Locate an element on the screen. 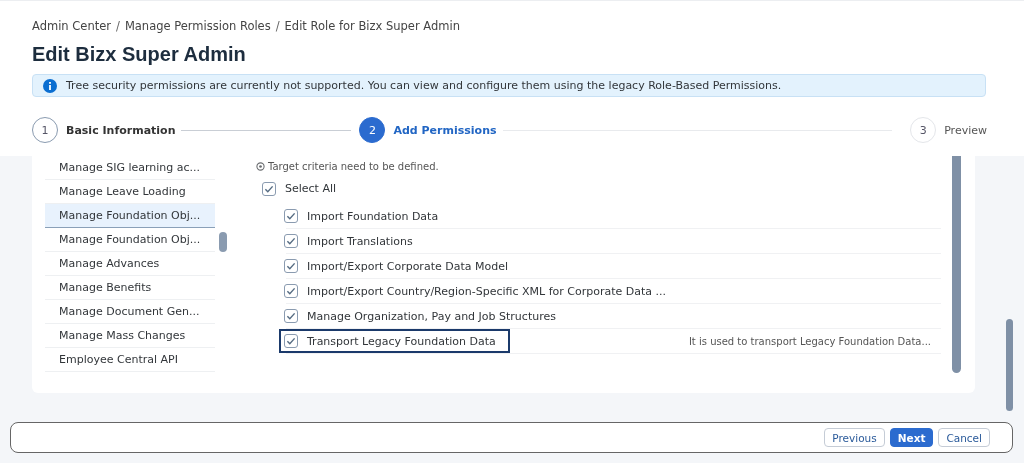  info-icon is located at coordinates (50, 85).